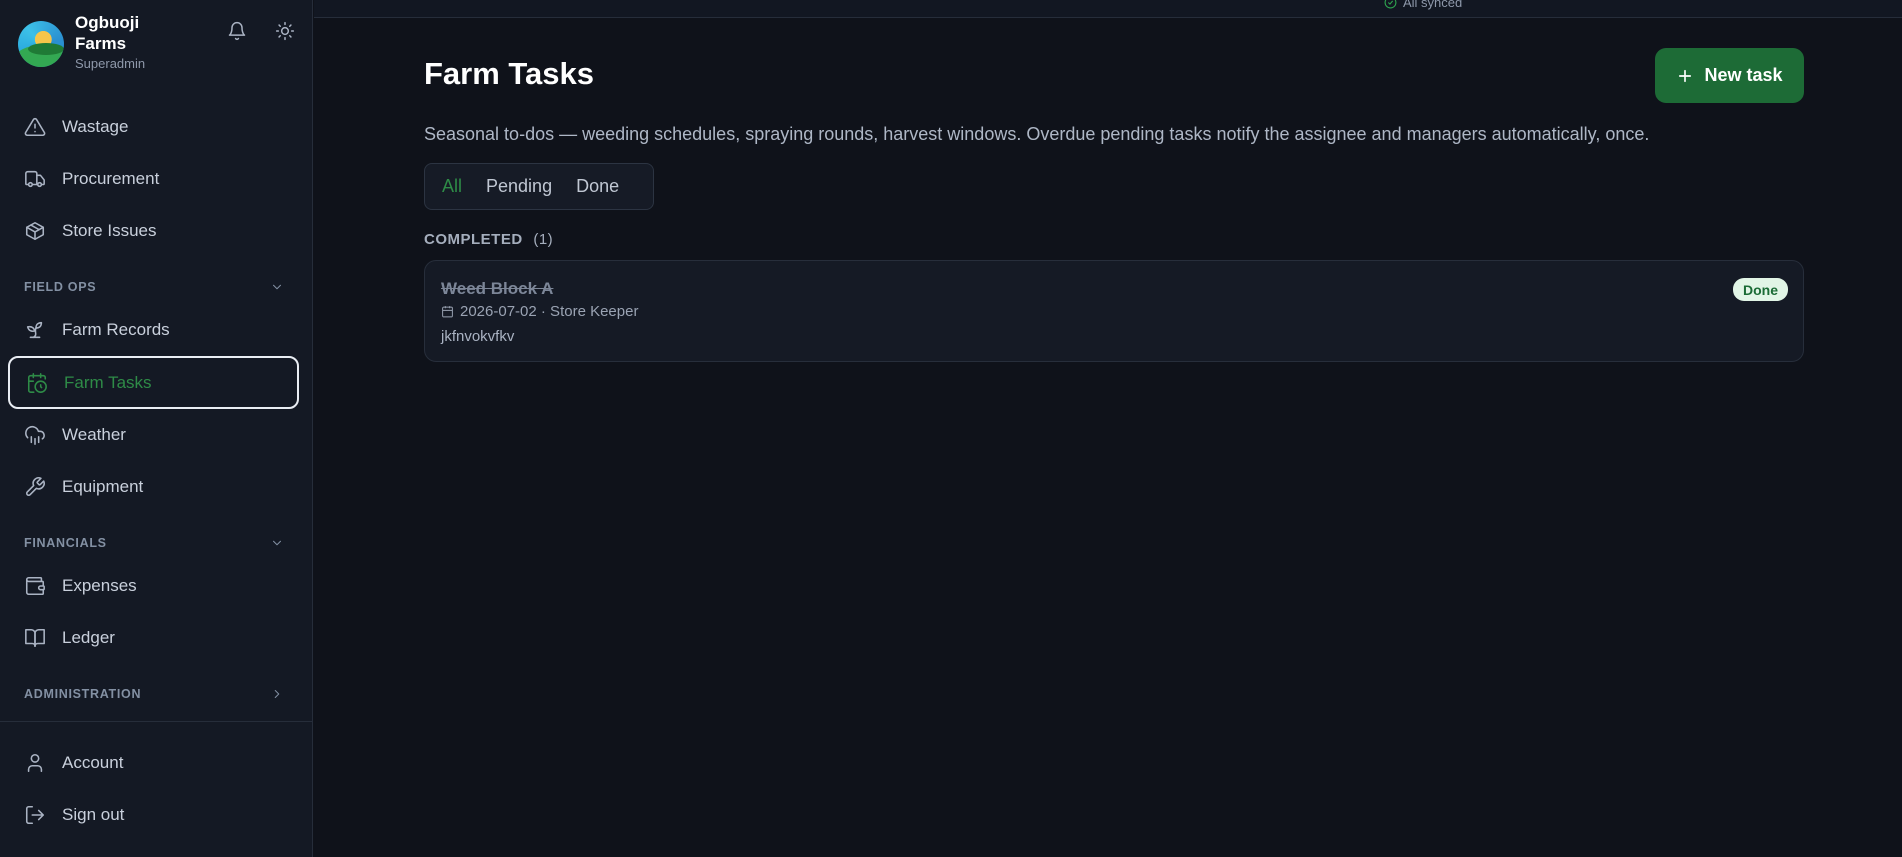 The image size is (1902, 857). I want to click on cloud-rain-icon, so click(35, 435).